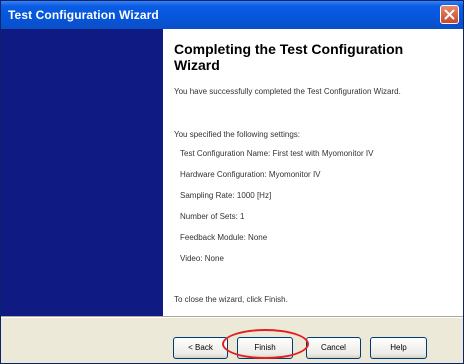 This screenshot has width=464, height=364. Describe the element at coordinates (265, 344) in the screenshot. I see `finish-highlight-circle` at that location.